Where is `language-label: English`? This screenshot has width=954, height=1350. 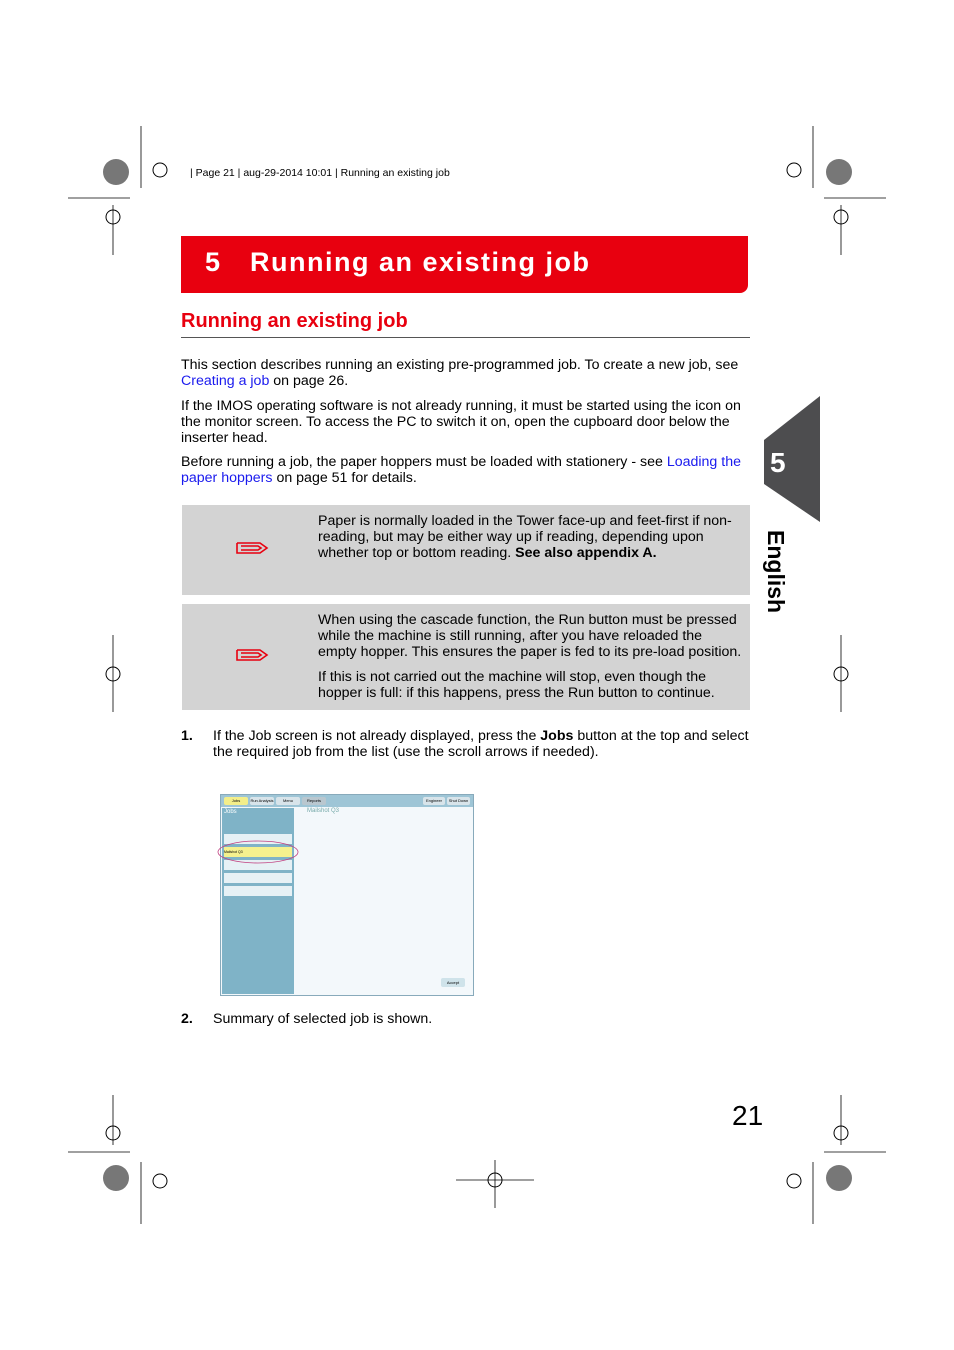 language-label: English is located at coordinates (776, 572).